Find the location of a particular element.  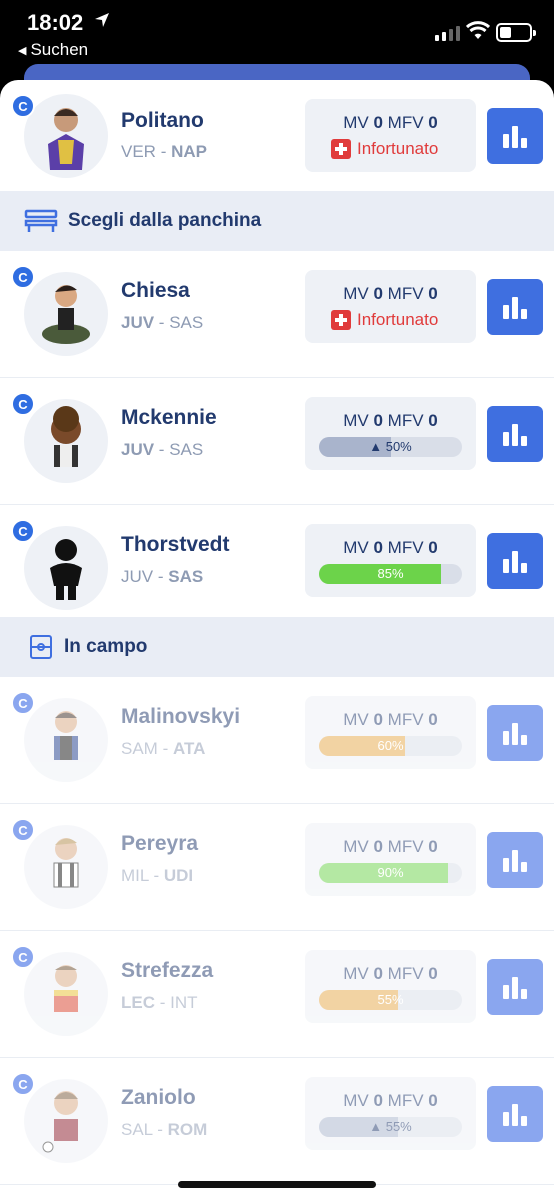

player-teams: SAM - ATA is located at coordinates (163, 748).